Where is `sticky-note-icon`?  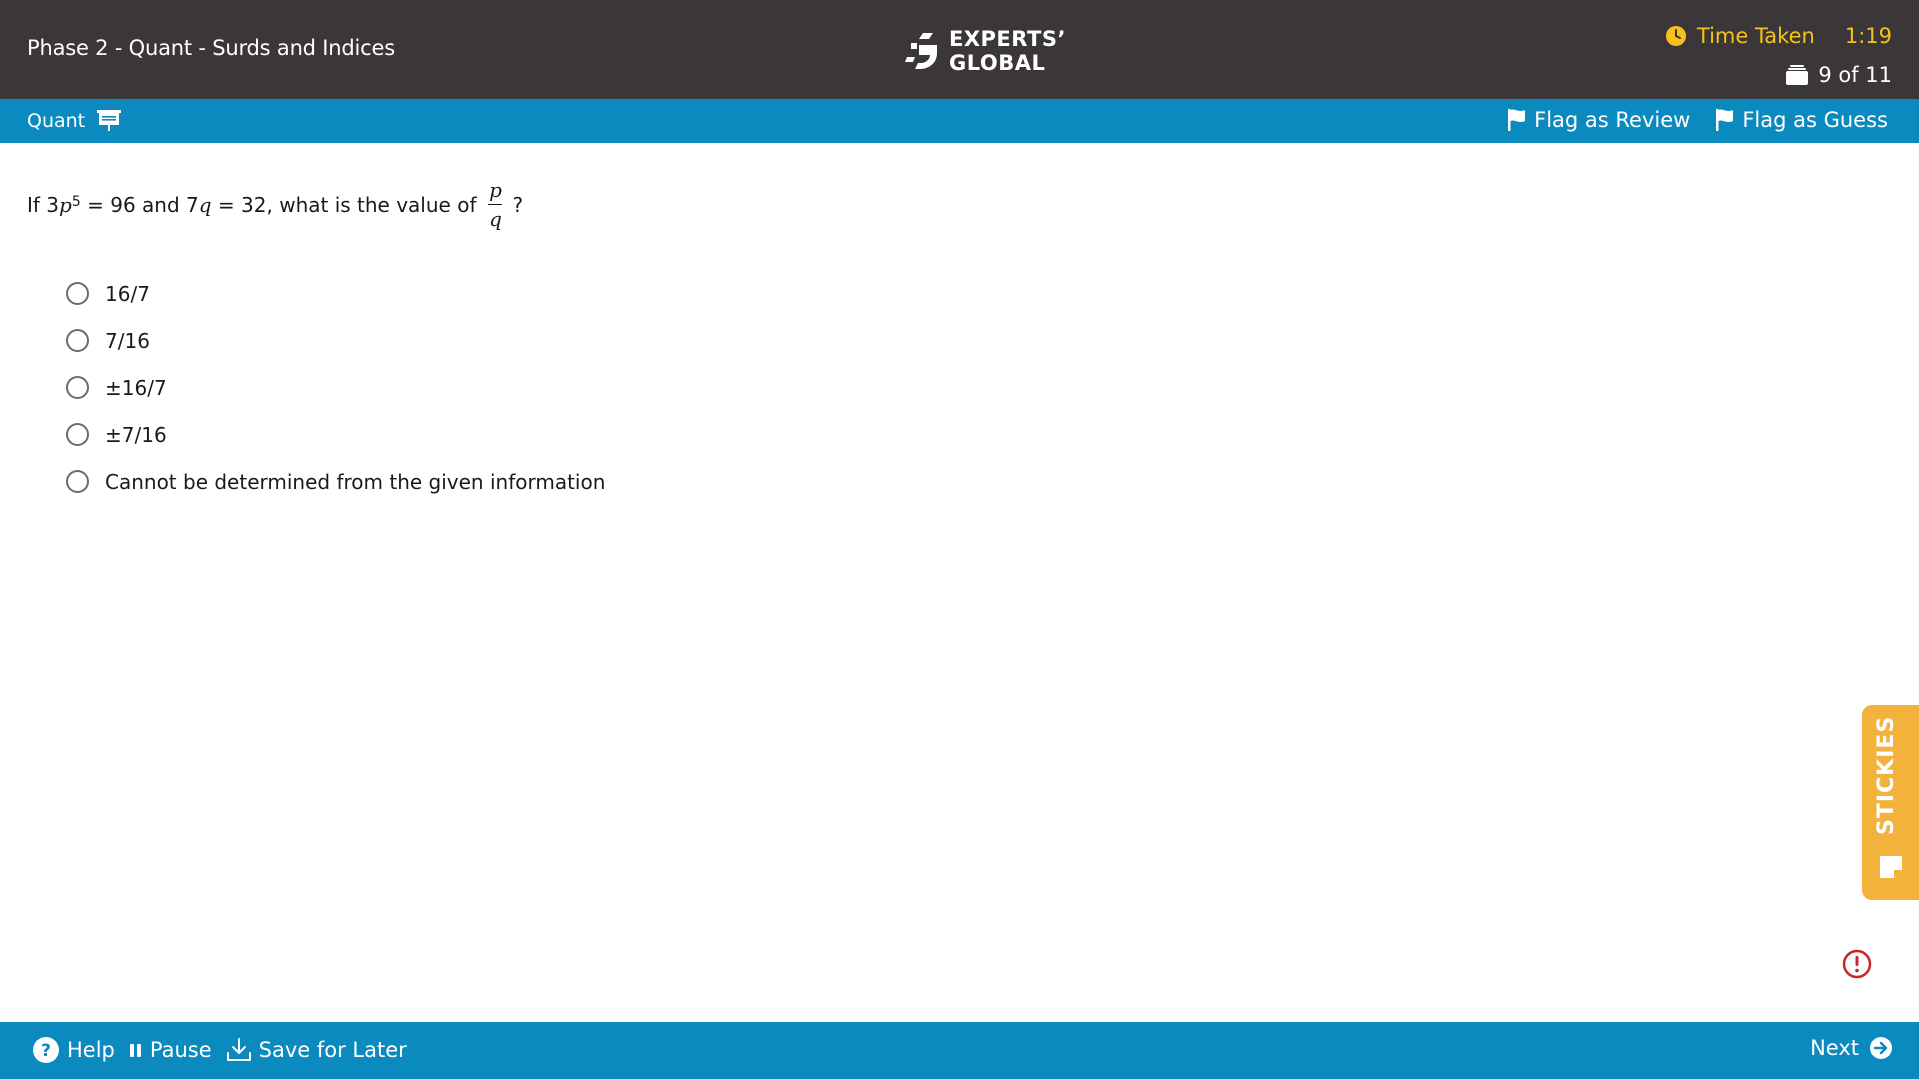
sticky-note-icon is located at coordinates (1891, 867).